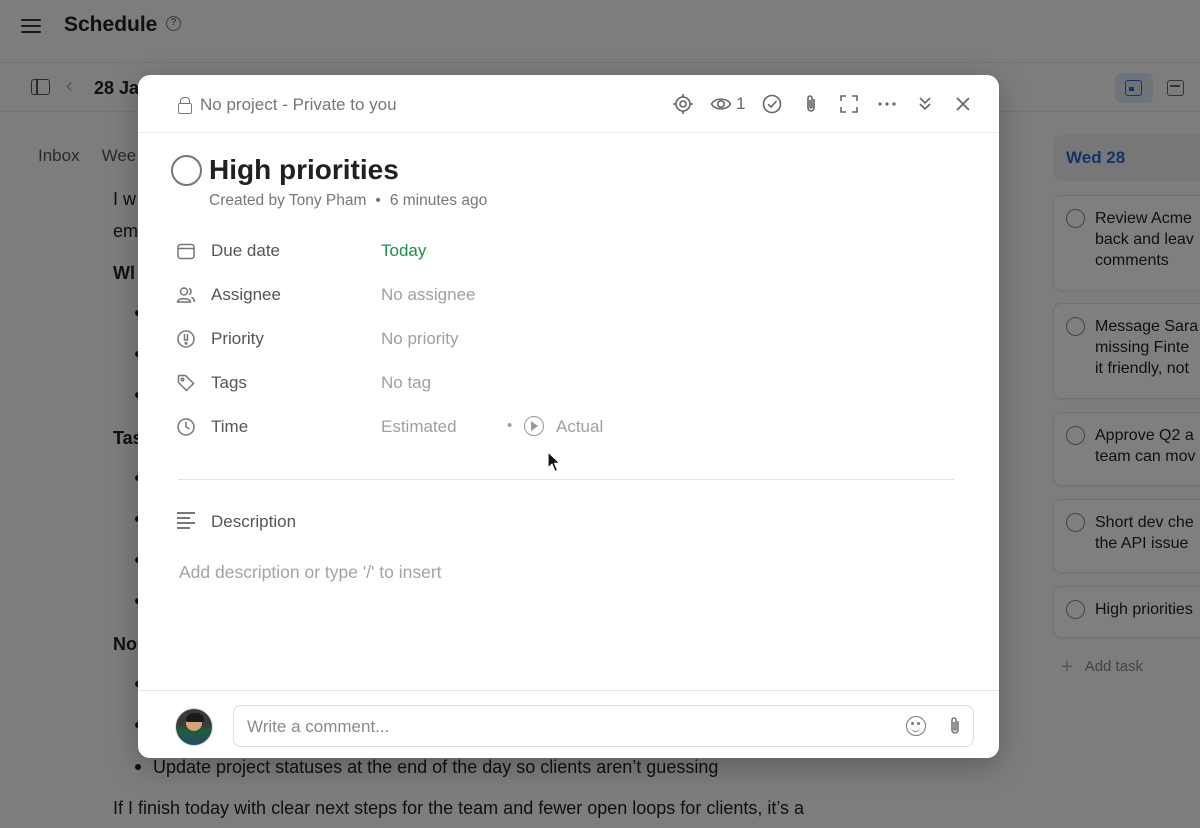  What do you see at coordinates (245, 250) in the screenshot?
I see `due-date-label: Due date` at bounding box center [245, 250].